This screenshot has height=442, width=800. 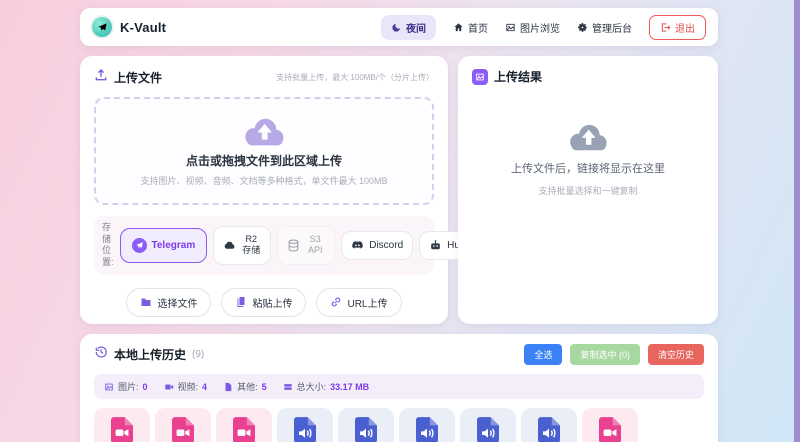 I want to click on upload-panel-header: 上传文件 支持批量上传，最大 100MB/个（分片上传）, so click(x=264, y=77).